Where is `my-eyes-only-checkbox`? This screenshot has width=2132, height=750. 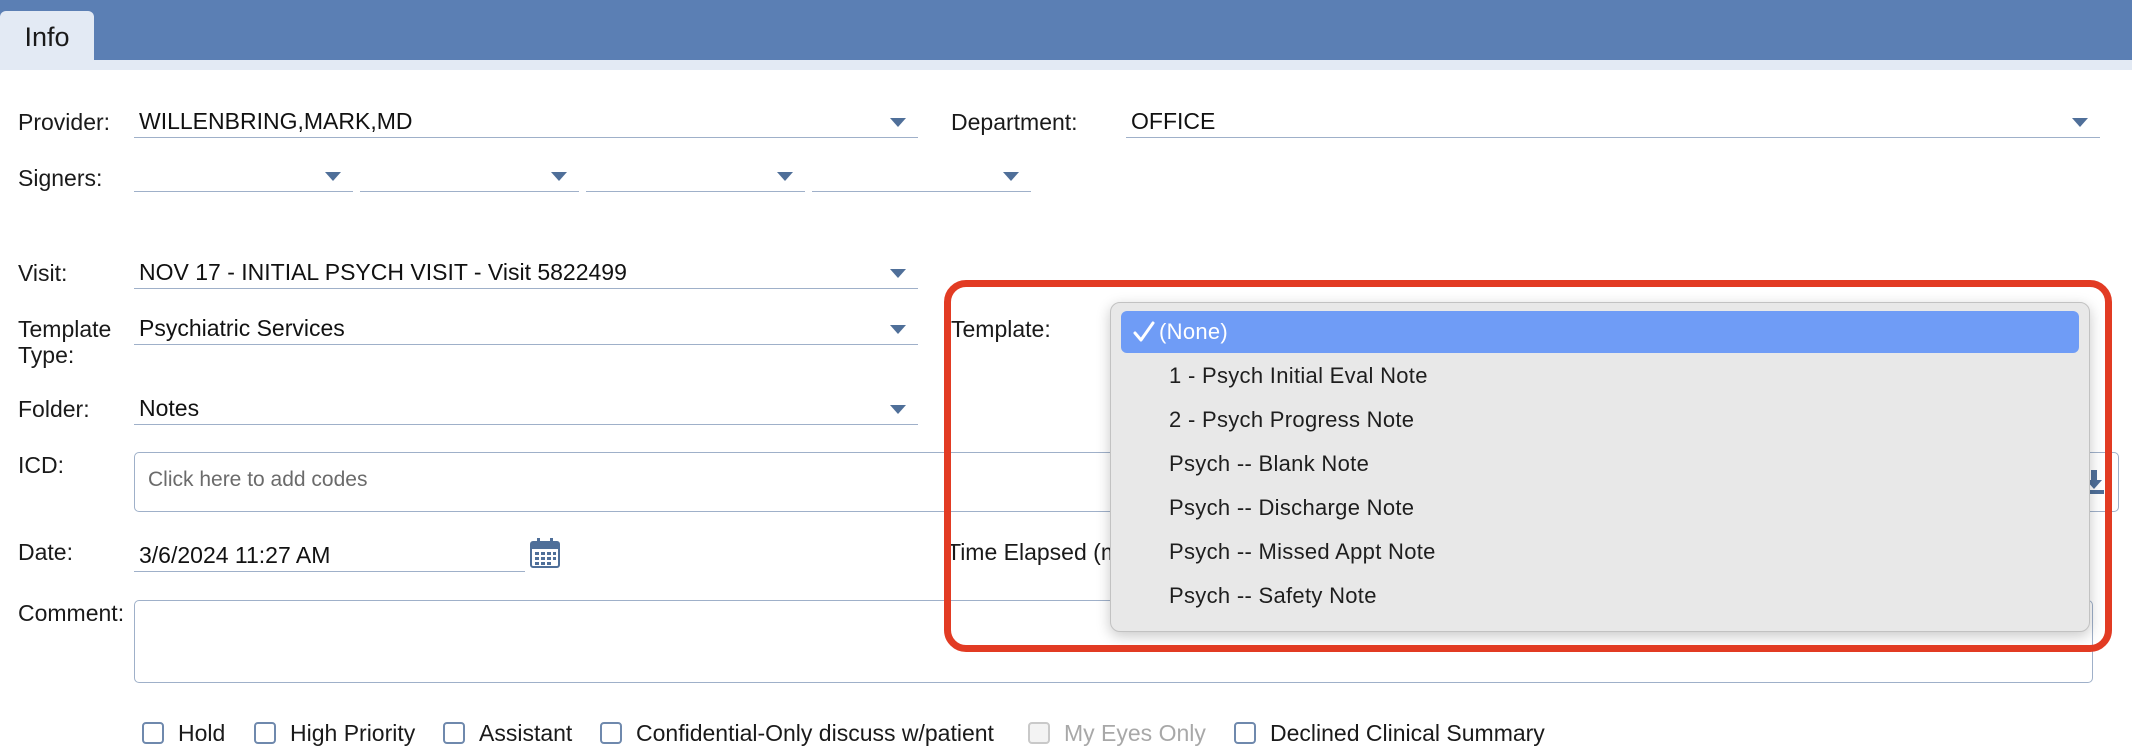 my-eyes-only-checkbox is located at coordinates (1039, 733).